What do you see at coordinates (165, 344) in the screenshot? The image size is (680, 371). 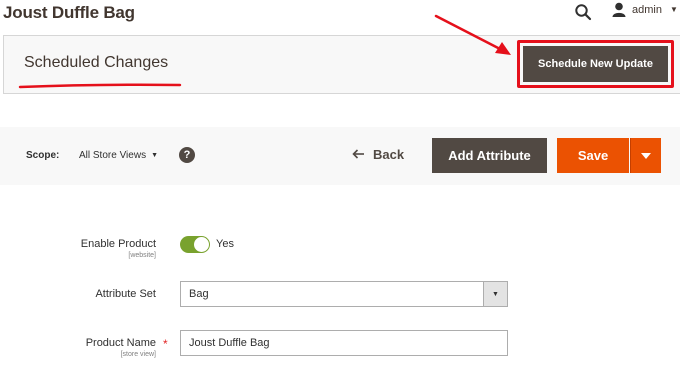 I see `required-indicator: *` at bounding box center [165, 344].